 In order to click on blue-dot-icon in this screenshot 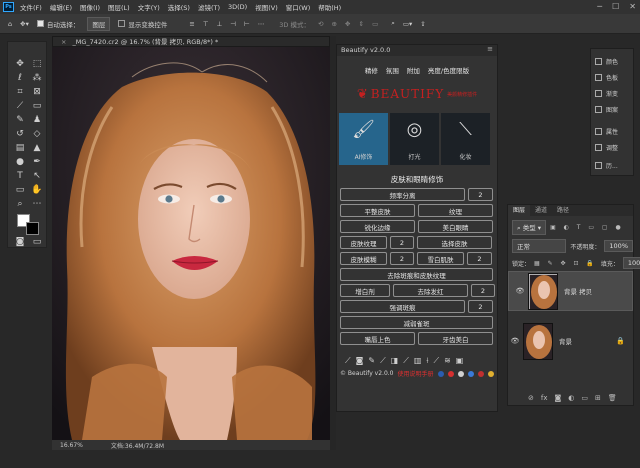, I will do `click(440, 373)`.